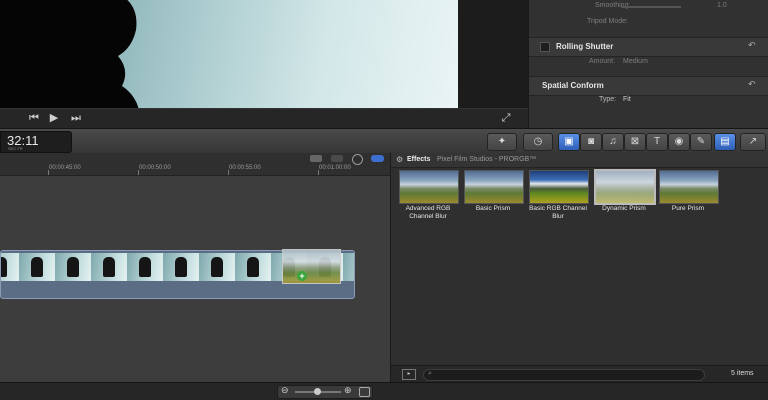  Describe the element at coordinates (69, 54) in the screenshot. I see `silhouette-figure` at that location.